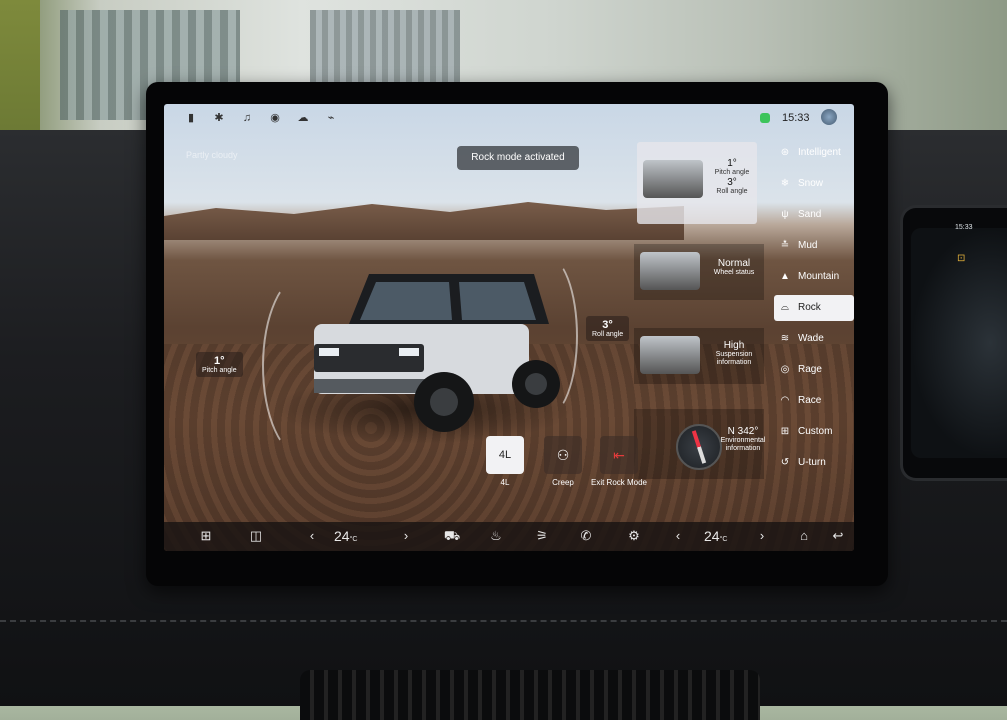 The width and height of the screenshot is (1007, 720). Describe the element at coordinates (634, 536) in the screenshot. I see `settings-icon: ⚙` at that location.